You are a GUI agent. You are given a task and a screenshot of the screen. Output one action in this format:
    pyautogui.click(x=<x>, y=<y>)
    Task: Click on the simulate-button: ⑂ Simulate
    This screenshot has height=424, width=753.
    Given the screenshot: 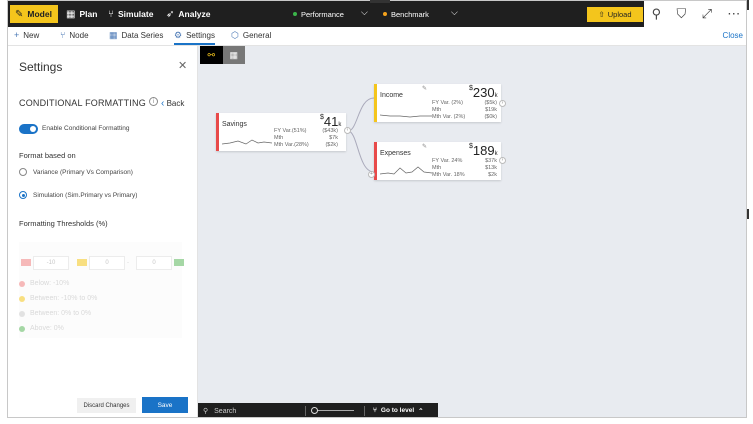 What is the action you would take?
    pyautogui.click(x=130, y=14)
    